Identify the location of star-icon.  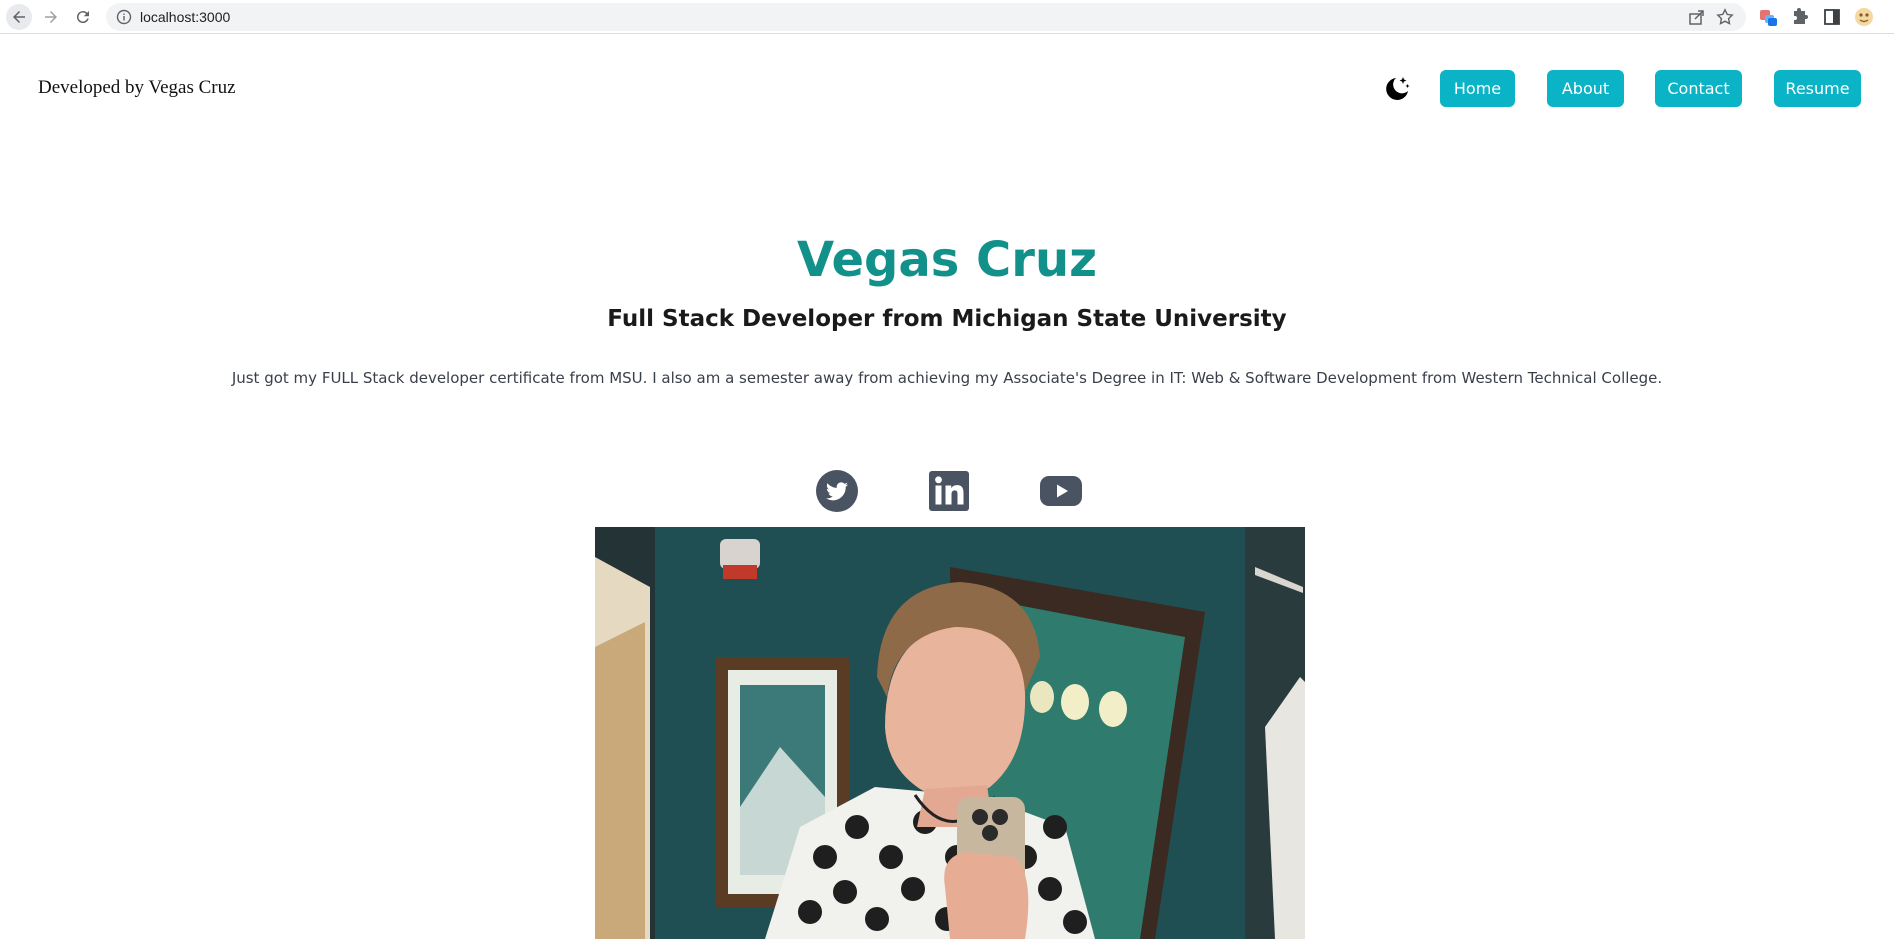
(1725, 17).